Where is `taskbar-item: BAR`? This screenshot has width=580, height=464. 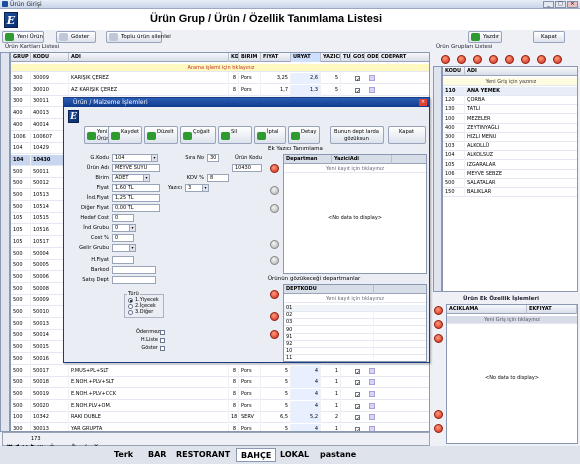
taskbar-item: BAR is located at coordinates (157, 455).